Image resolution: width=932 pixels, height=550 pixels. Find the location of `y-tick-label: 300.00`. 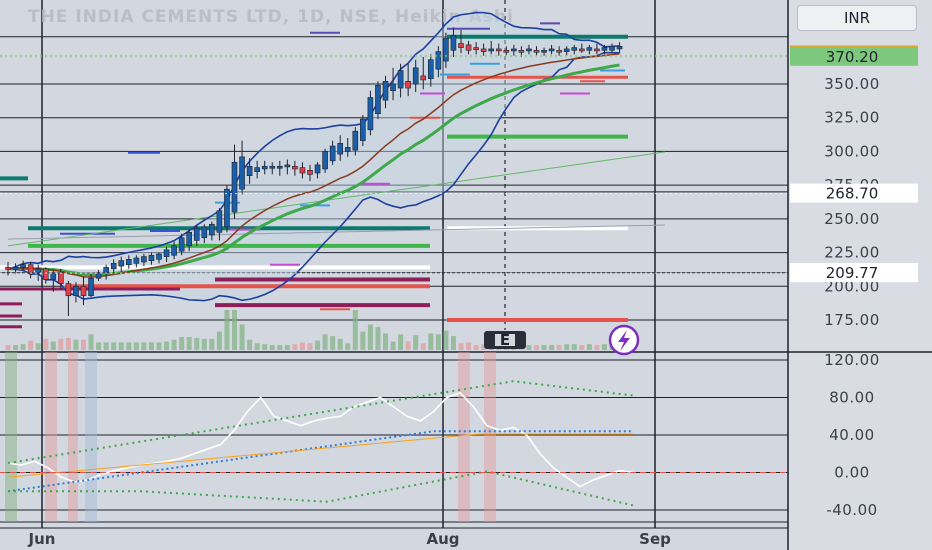

y-tick-label: 300.00 is located at coordinates (852, 151).